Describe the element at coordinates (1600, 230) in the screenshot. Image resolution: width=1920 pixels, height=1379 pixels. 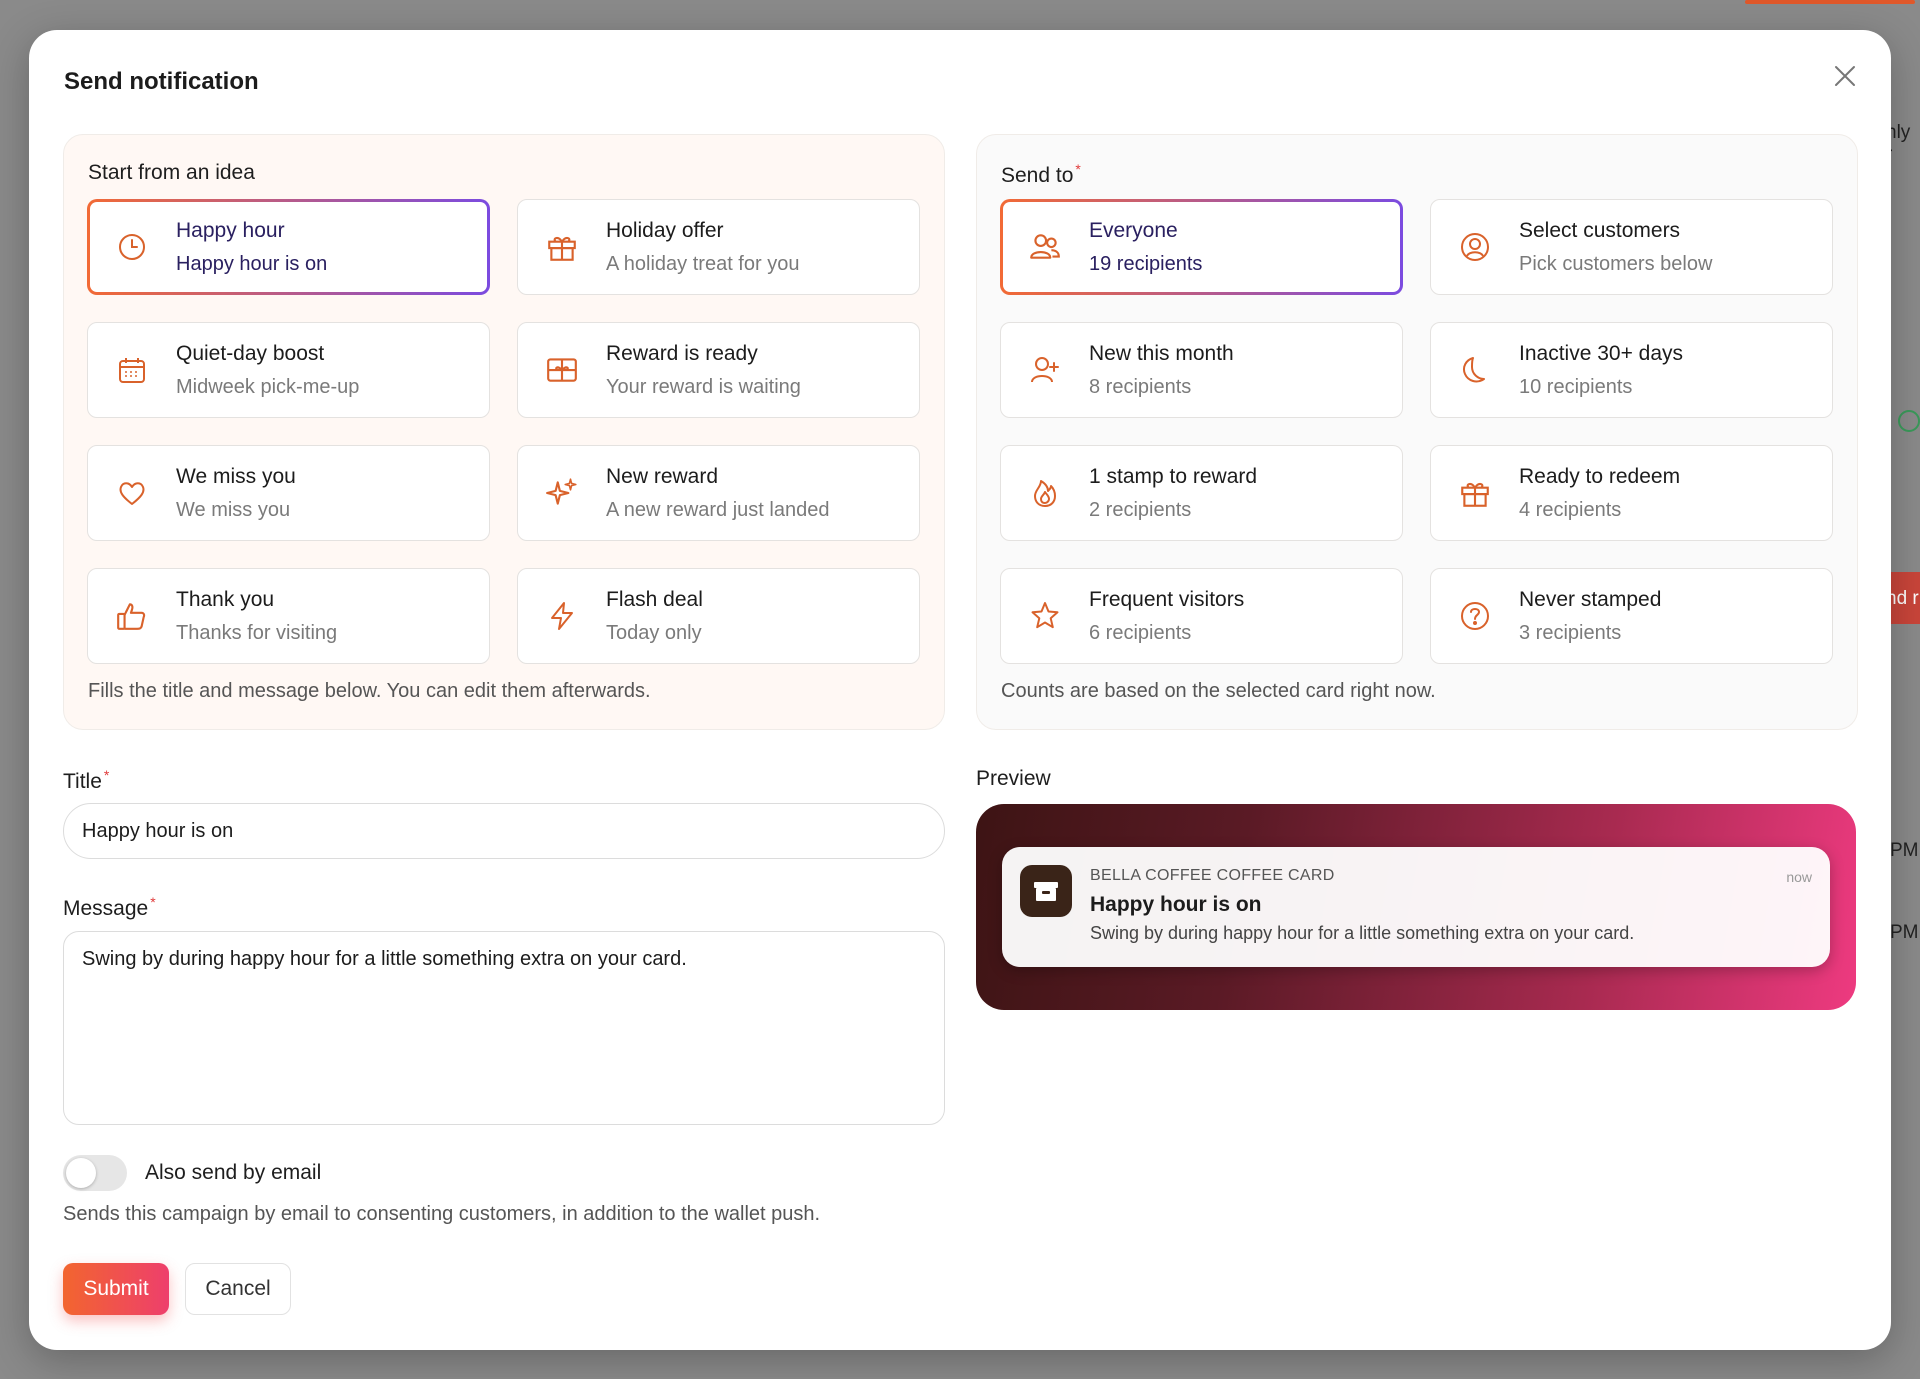
I see `audience-title: Select customers` at that location.